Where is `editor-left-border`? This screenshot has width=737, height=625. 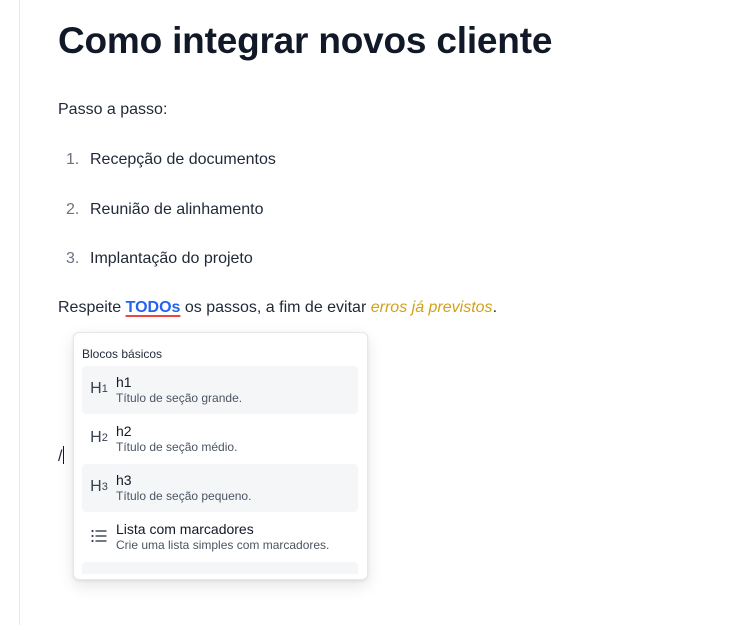 editor-left-border is located at coordinates (19, 312).